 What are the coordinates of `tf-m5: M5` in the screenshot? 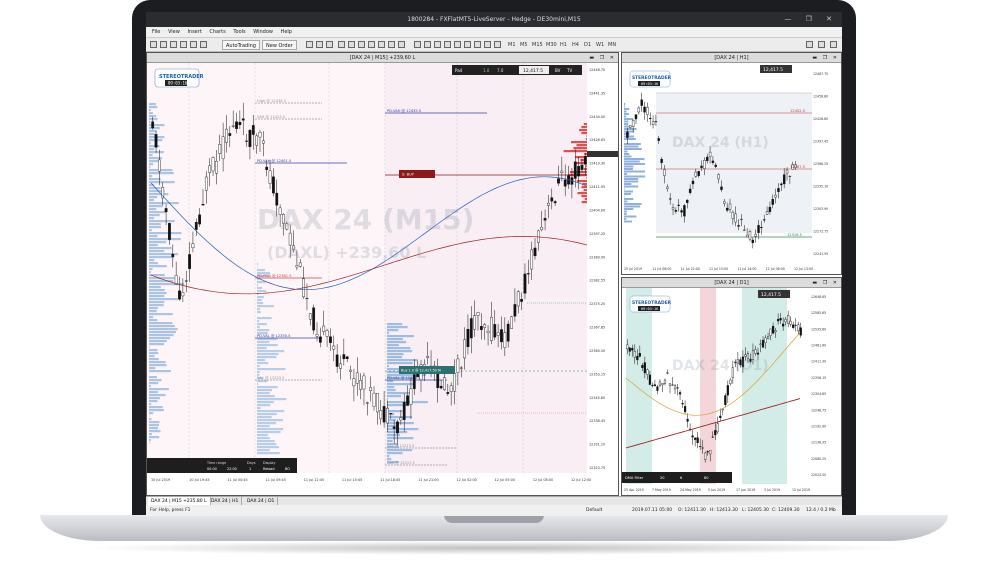 It's located at (524, 45).